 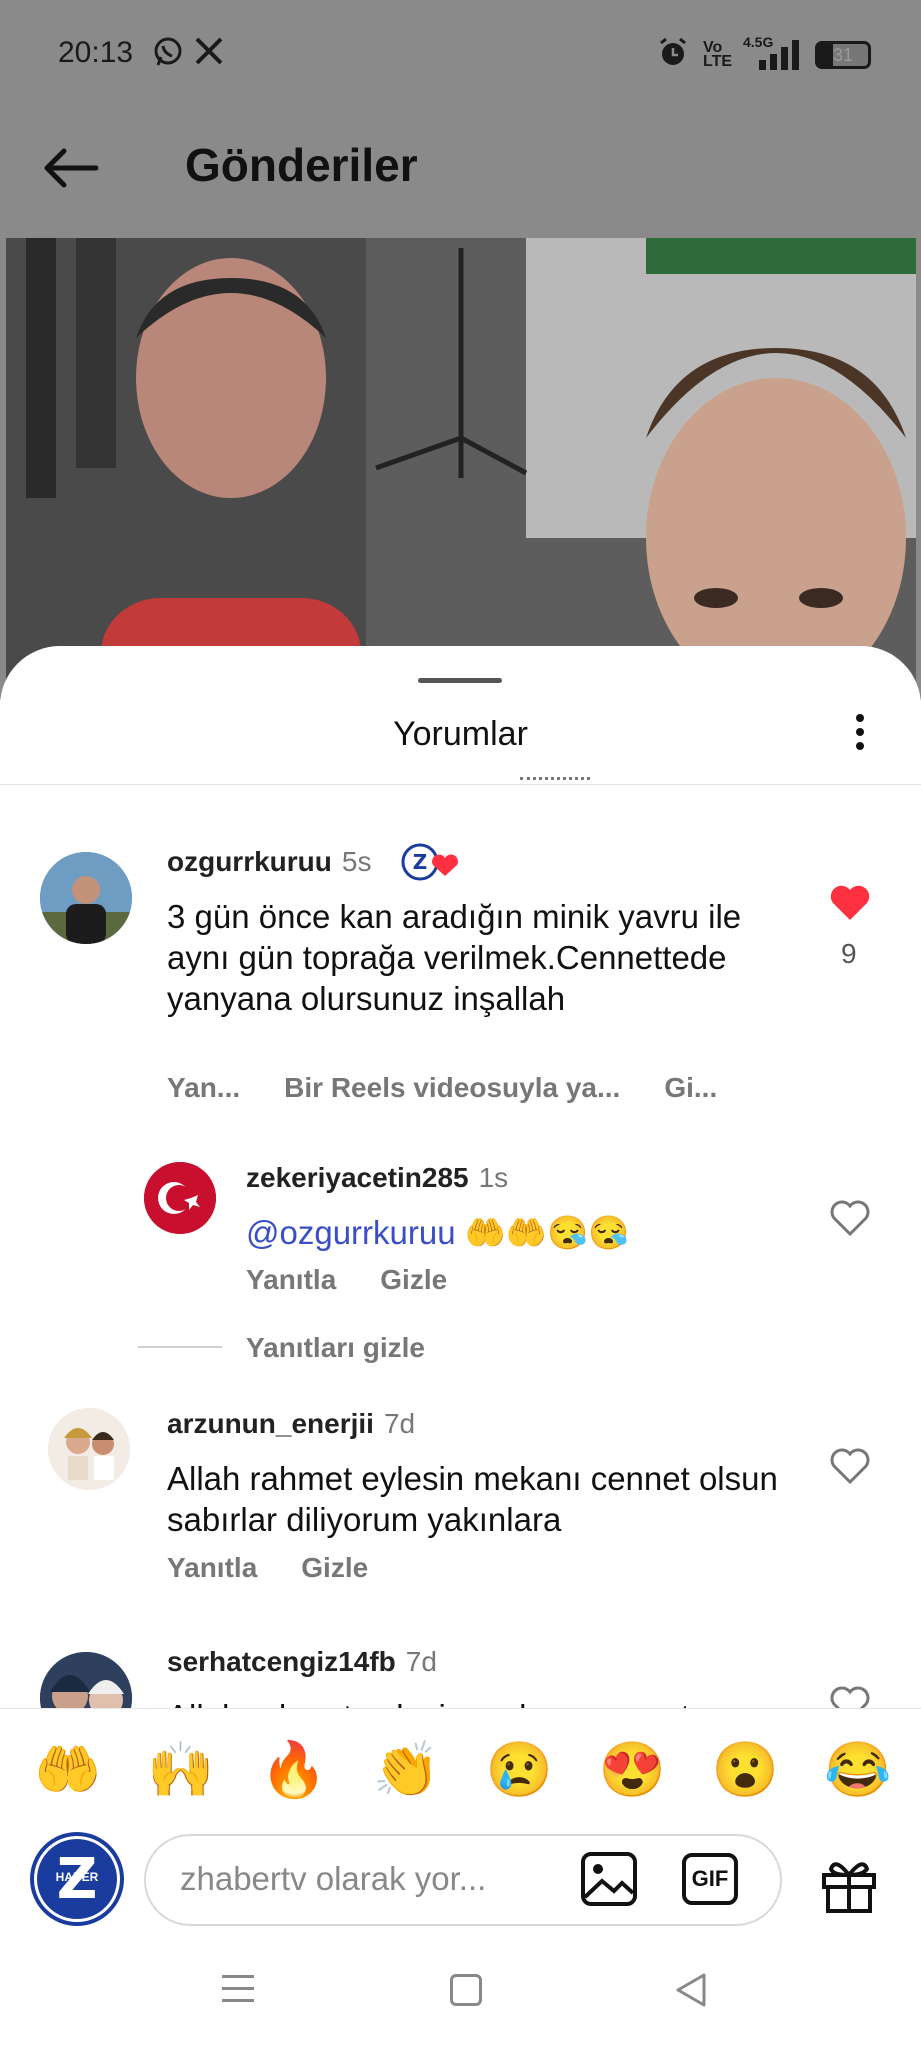 I want to click on emoji-palms-up: 🤲, so click(x=68, y=1770).